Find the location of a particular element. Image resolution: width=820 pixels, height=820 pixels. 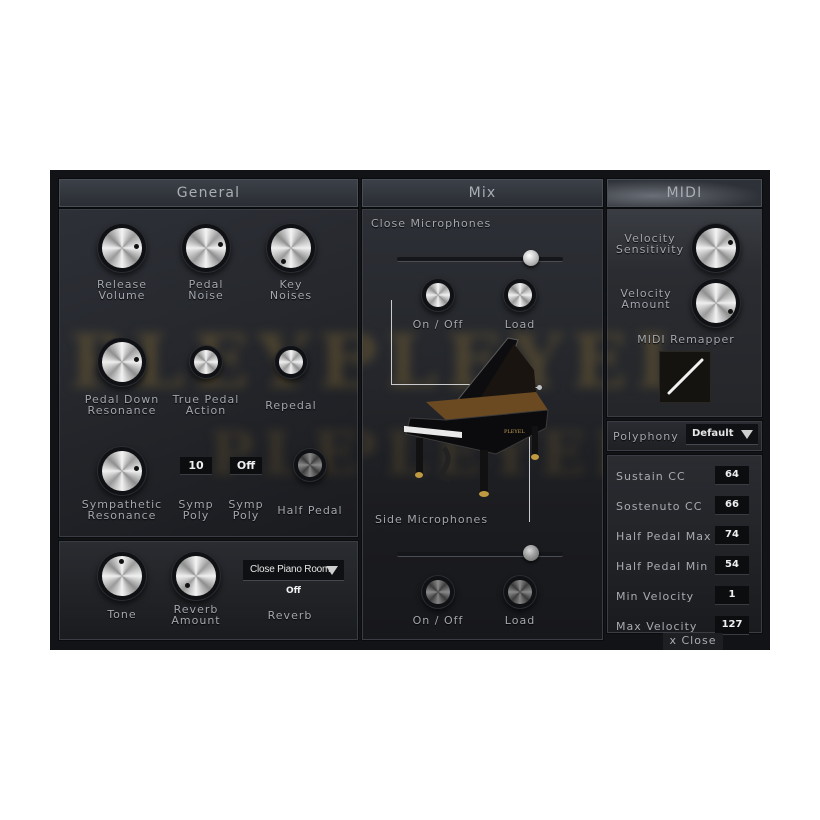

tab-general: General is located at coordinates (208, 193).